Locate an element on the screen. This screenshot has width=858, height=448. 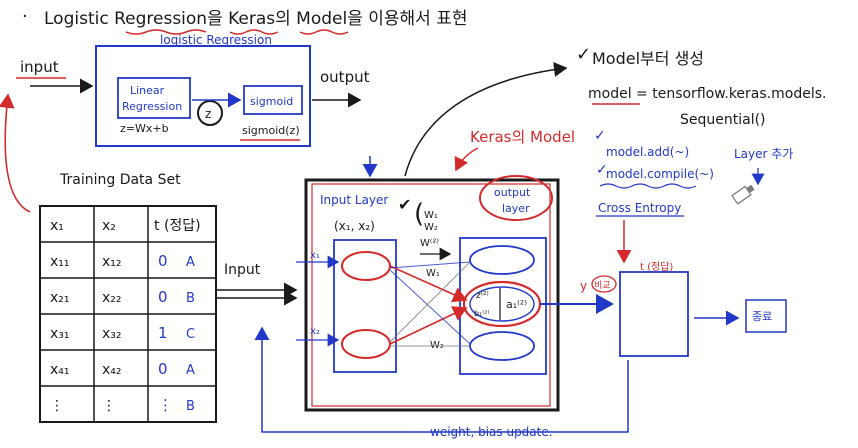
y-label: y is located at coordinates (583, 286).